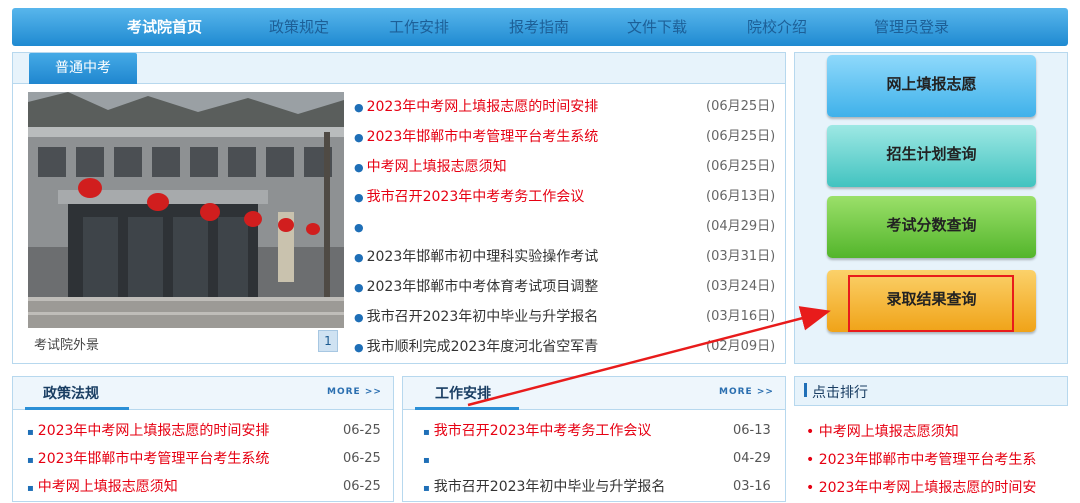  Describe the element at coordinates (649, 356) in the screenshot. I see `annotation-arrow` at that location.